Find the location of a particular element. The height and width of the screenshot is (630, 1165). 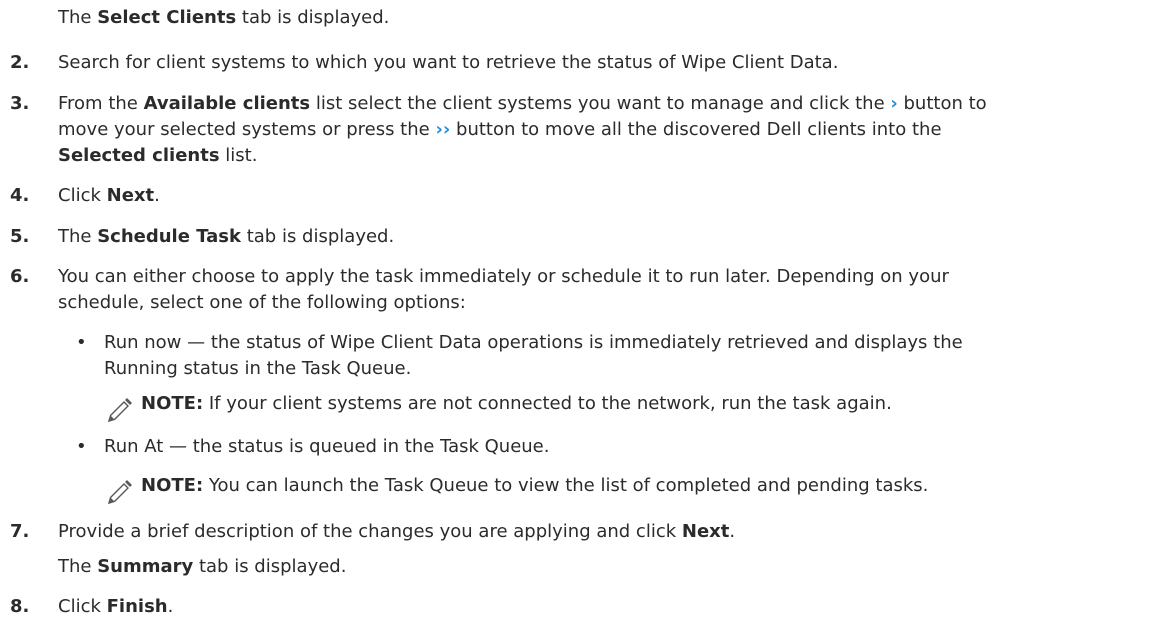

intro-text-end: tab is displayed. is located at coordinates (313, 17).